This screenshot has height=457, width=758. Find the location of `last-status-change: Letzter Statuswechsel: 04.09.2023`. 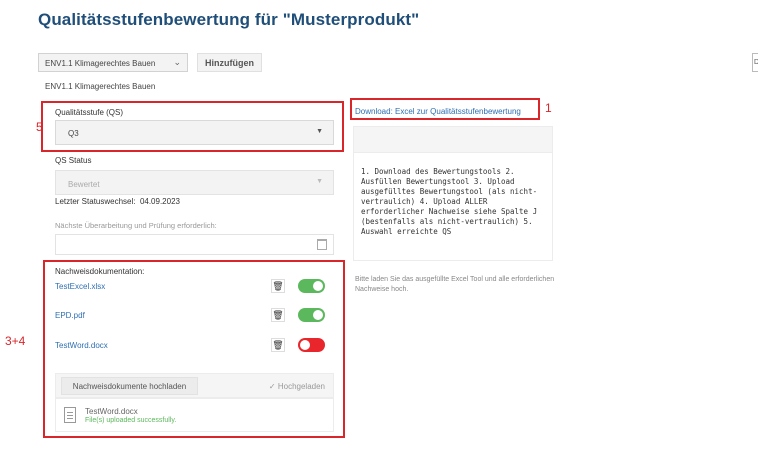

last-status-change: Letzter Statuswechsel: 04.09.2023 is located at coordinates (117, 201).